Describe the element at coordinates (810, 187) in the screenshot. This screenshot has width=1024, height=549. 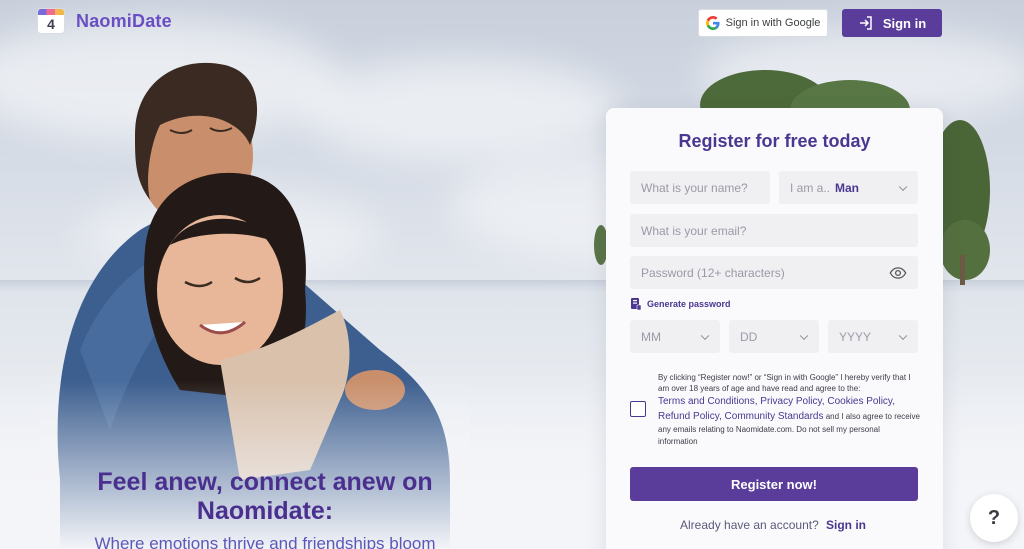
I see `gender-prefix: I am a..` at that location.